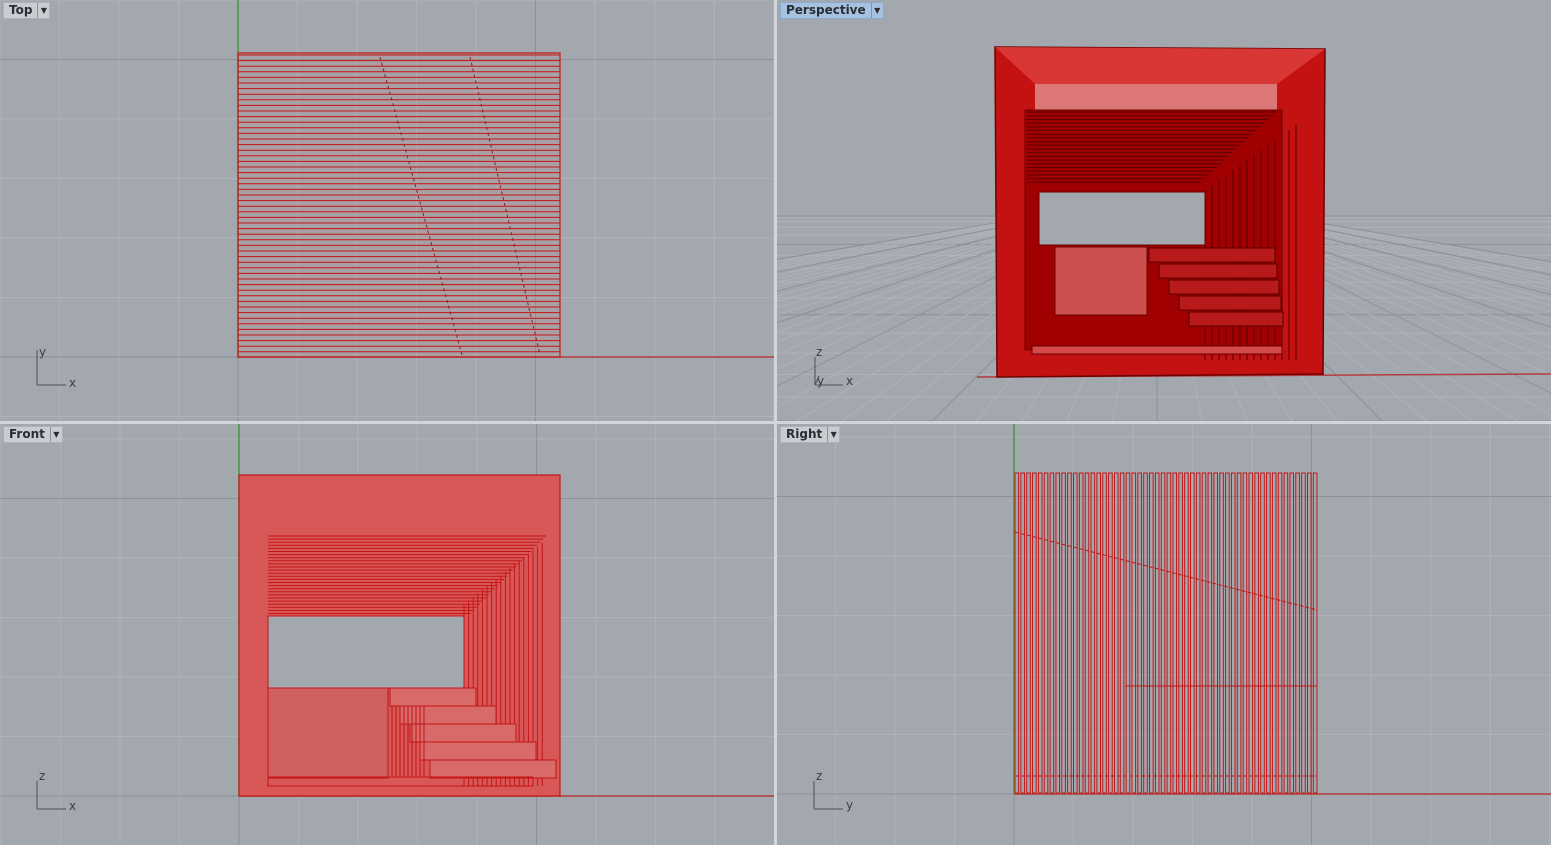 This screenshot has width=1551, height=845. What do you see at coordinates (21, 10) in the screenshot?
I see `viewport-title: Top` at bounding box center [21, 10].